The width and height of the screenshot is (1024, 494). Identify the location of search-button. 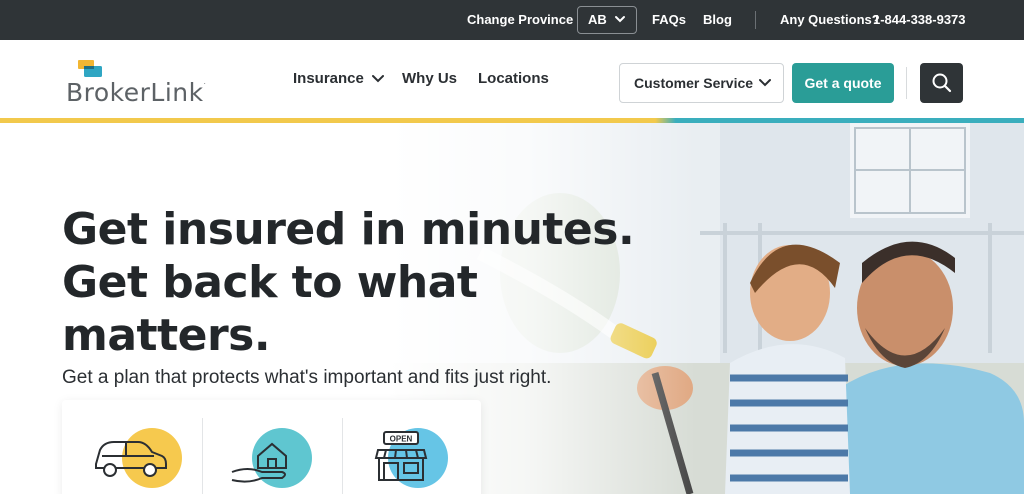
(941, 83).